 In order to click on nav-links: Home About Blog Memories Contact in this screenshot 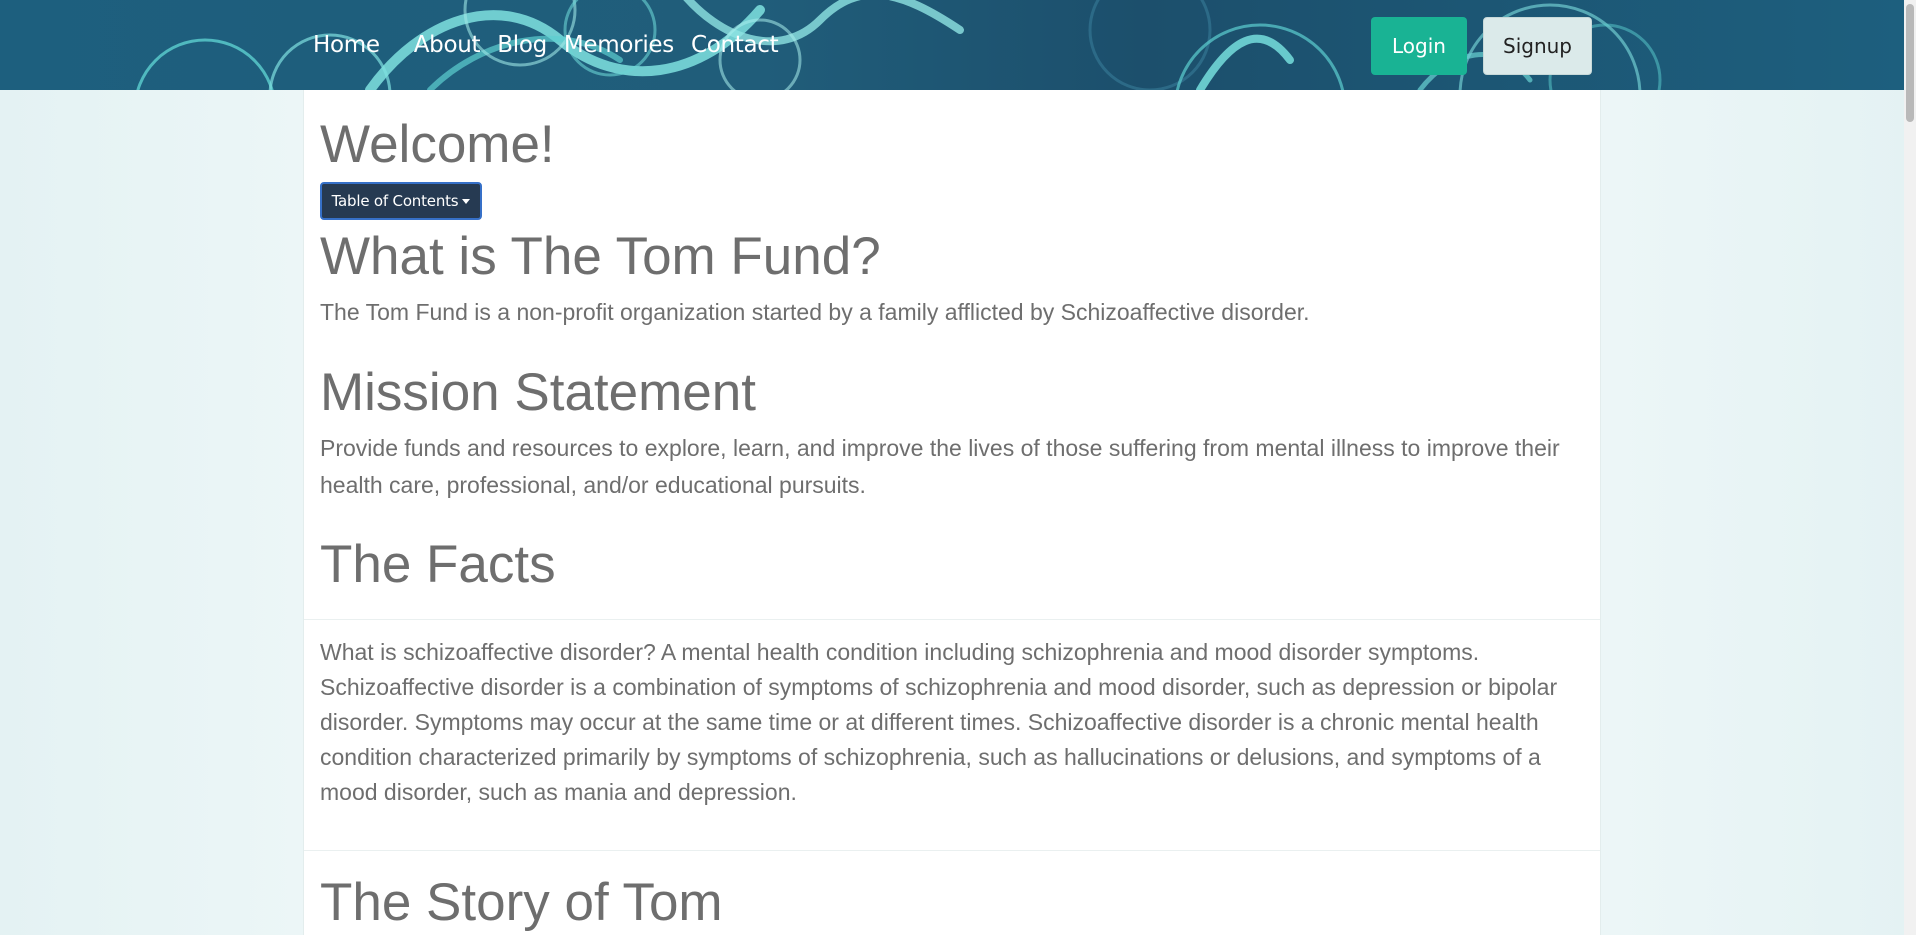, I will do `click(554, 45)`.